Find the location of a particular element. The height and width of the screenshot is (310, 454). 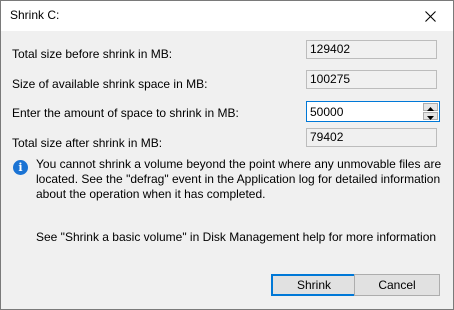

available-space-label: Size of available shrink space in MB: is located at coordinates (110, 84).